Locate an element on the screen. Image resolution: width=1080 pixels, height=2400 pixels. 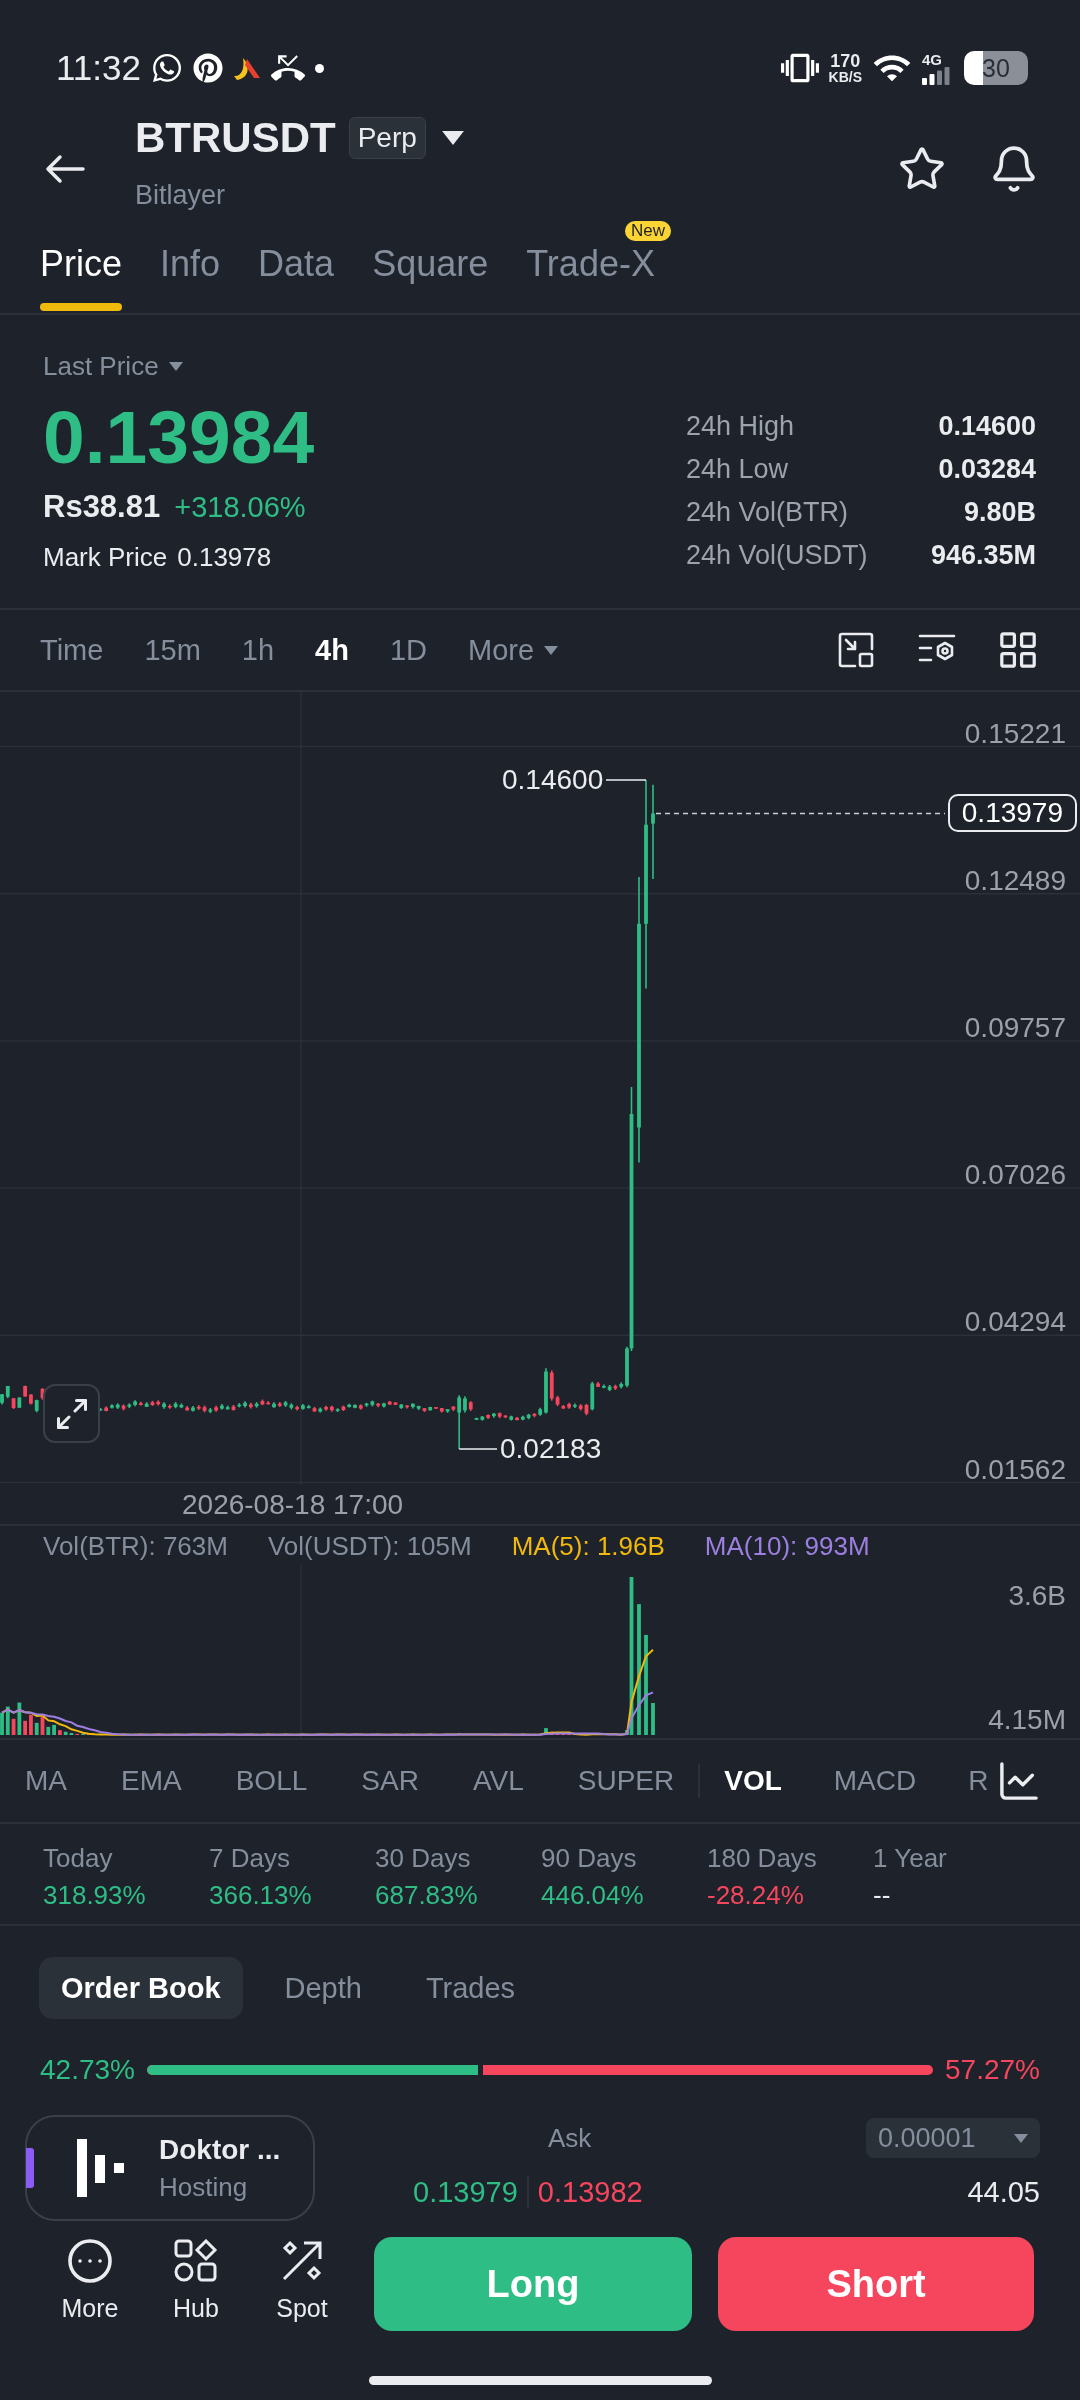
nav-button: Spot is located at coordinates (302, 2281).